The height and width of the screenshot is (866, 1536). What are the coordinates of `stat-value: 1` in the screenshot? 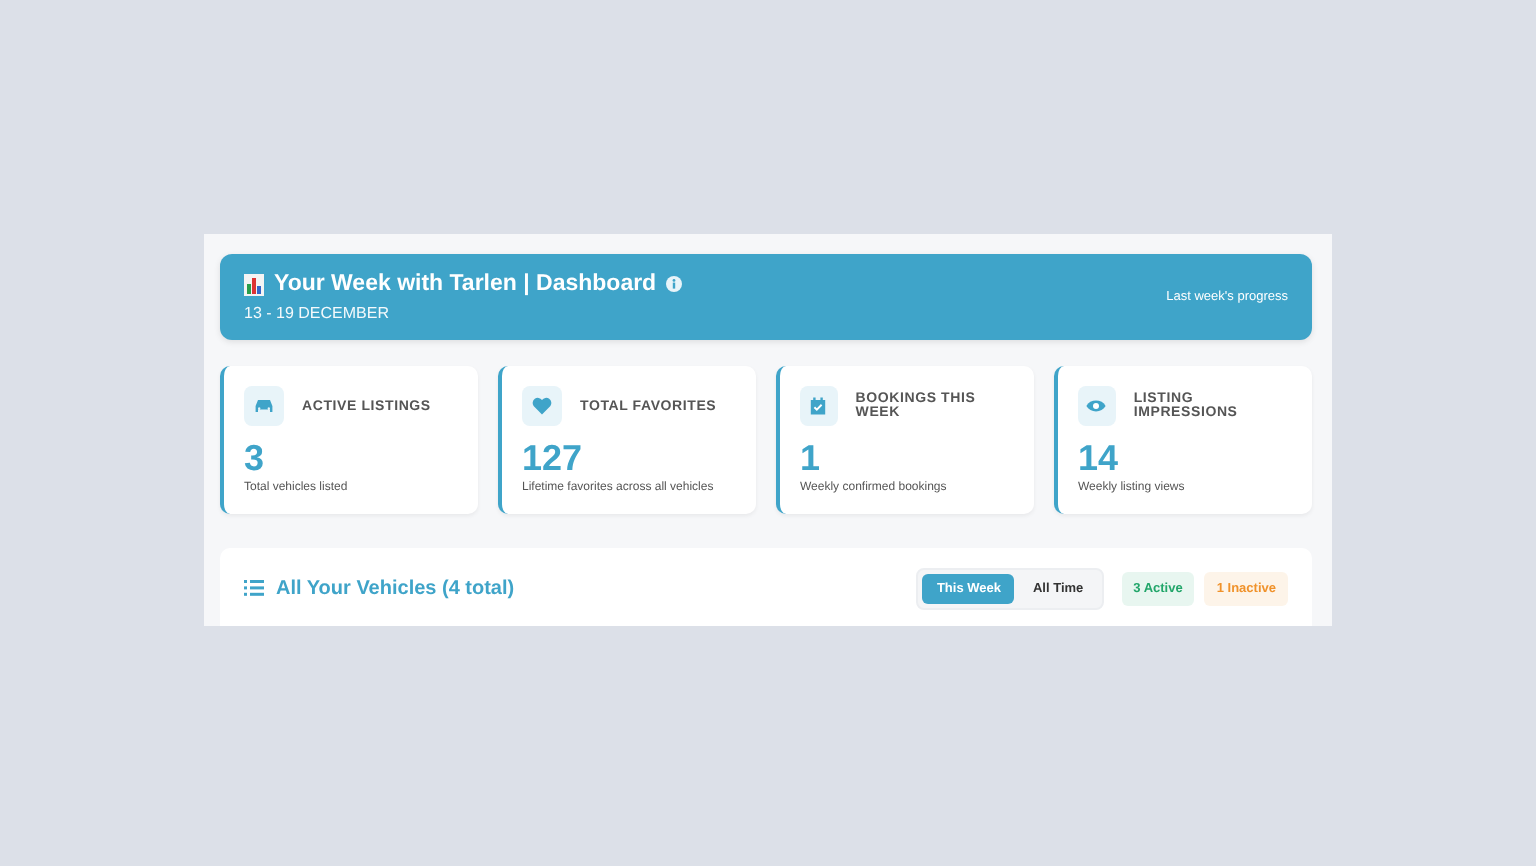 It's located at (810, 459).